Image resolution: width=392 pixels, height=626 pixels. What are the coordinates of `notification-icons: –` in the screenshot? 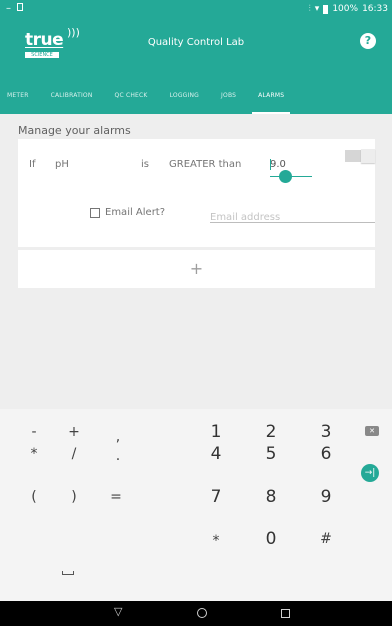 It's located at (15, 8).